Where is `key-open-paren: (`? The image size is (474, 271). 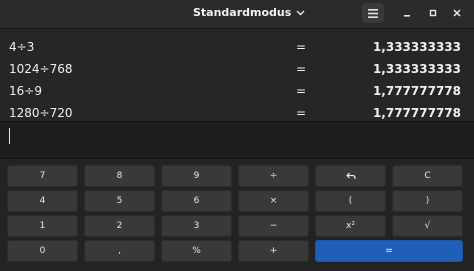
key-open-paren: ( is located at coordinates (350, 201).